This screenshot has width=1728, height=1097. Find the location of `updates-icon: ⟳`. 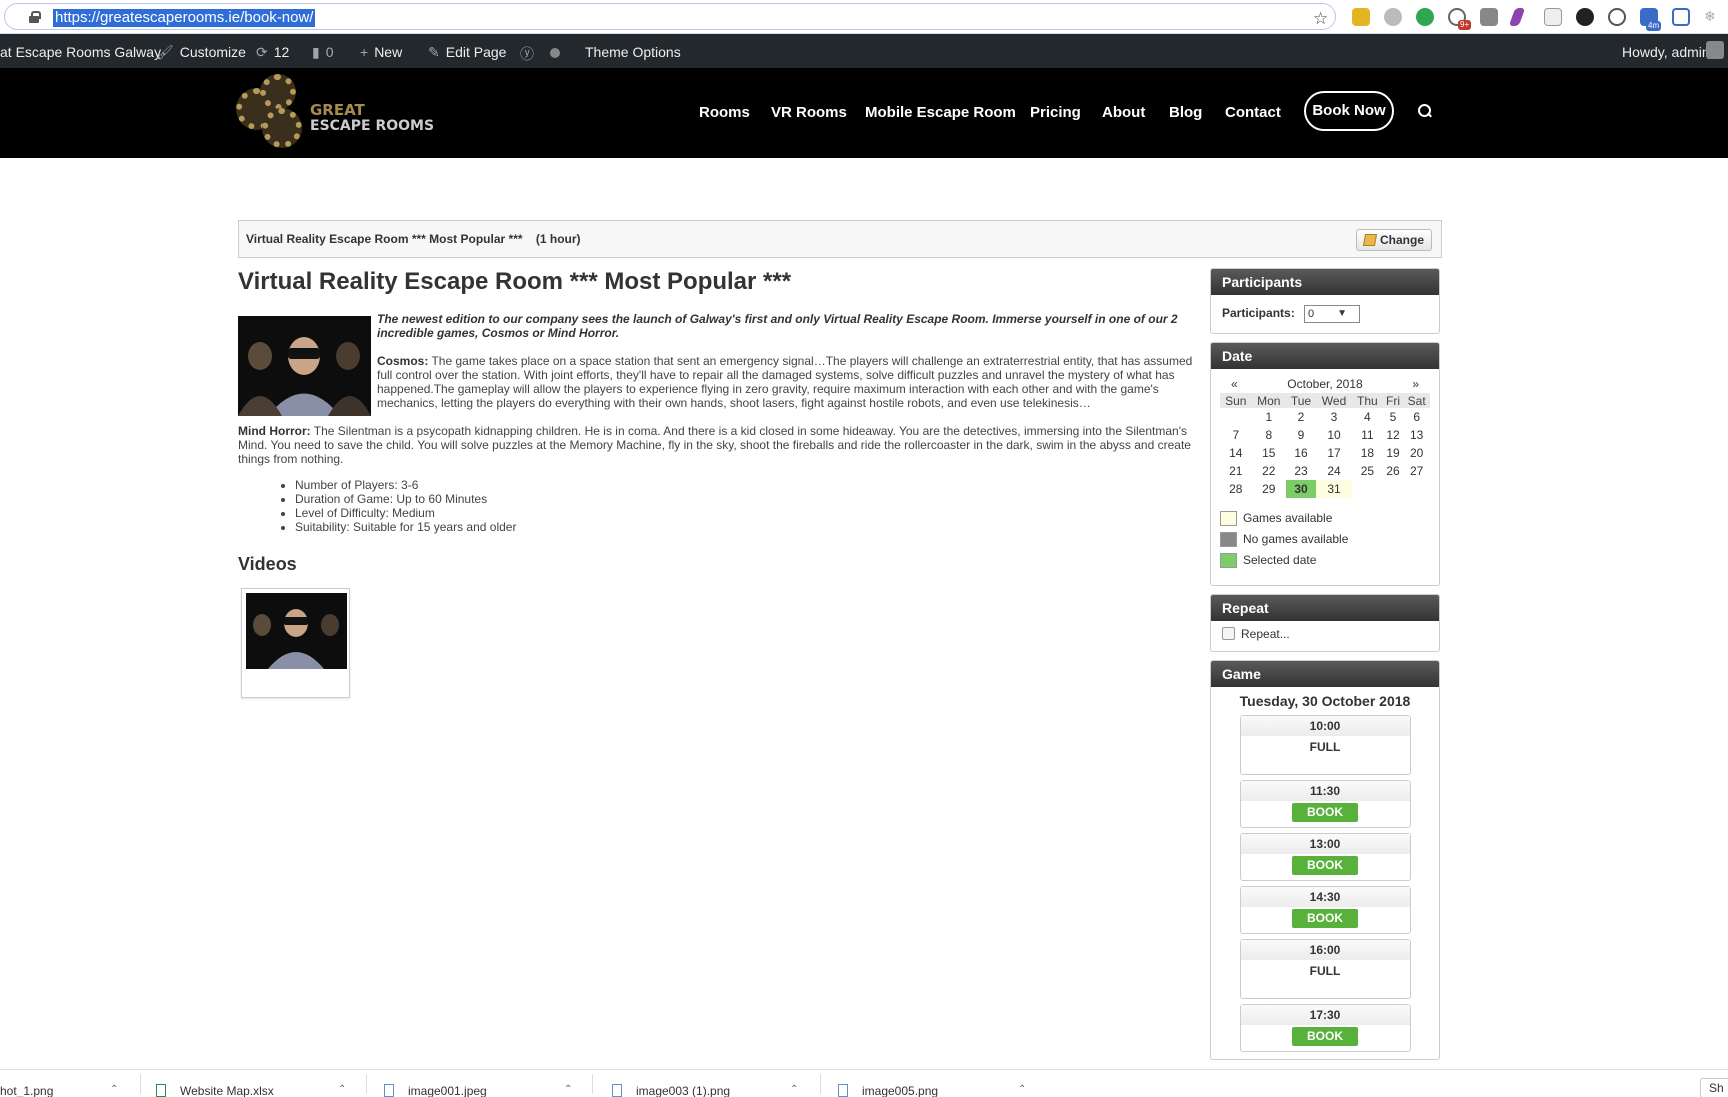

updates-icon: ⟳ is located at coordinates (262, 52).